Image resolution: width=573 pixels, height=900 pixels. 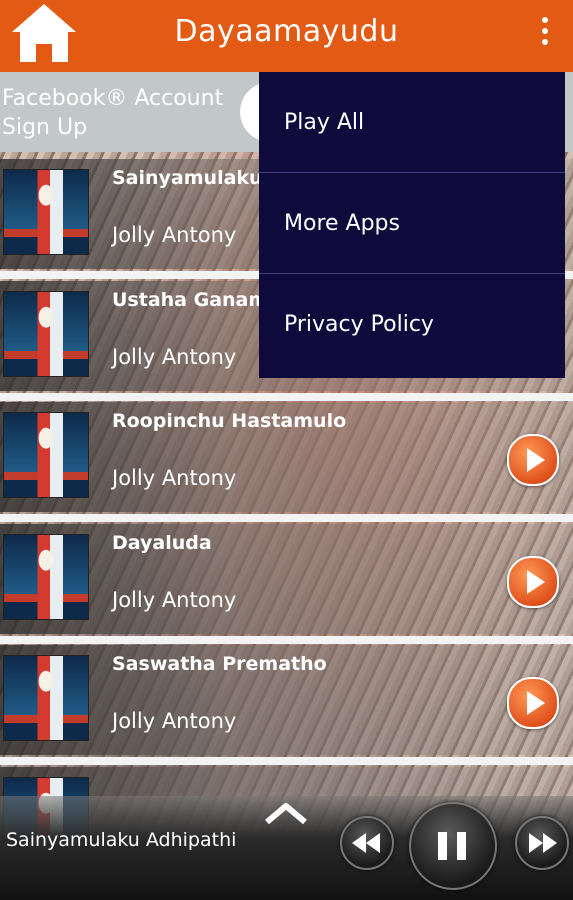 I want to click on song-title: Dayaluda, so click(x=162, y=543).